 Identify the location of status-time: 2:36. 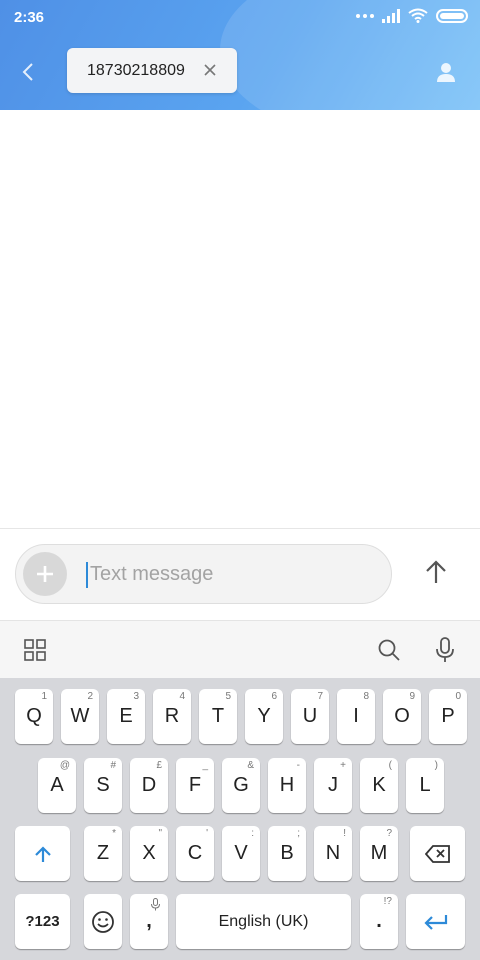
(29, 17).